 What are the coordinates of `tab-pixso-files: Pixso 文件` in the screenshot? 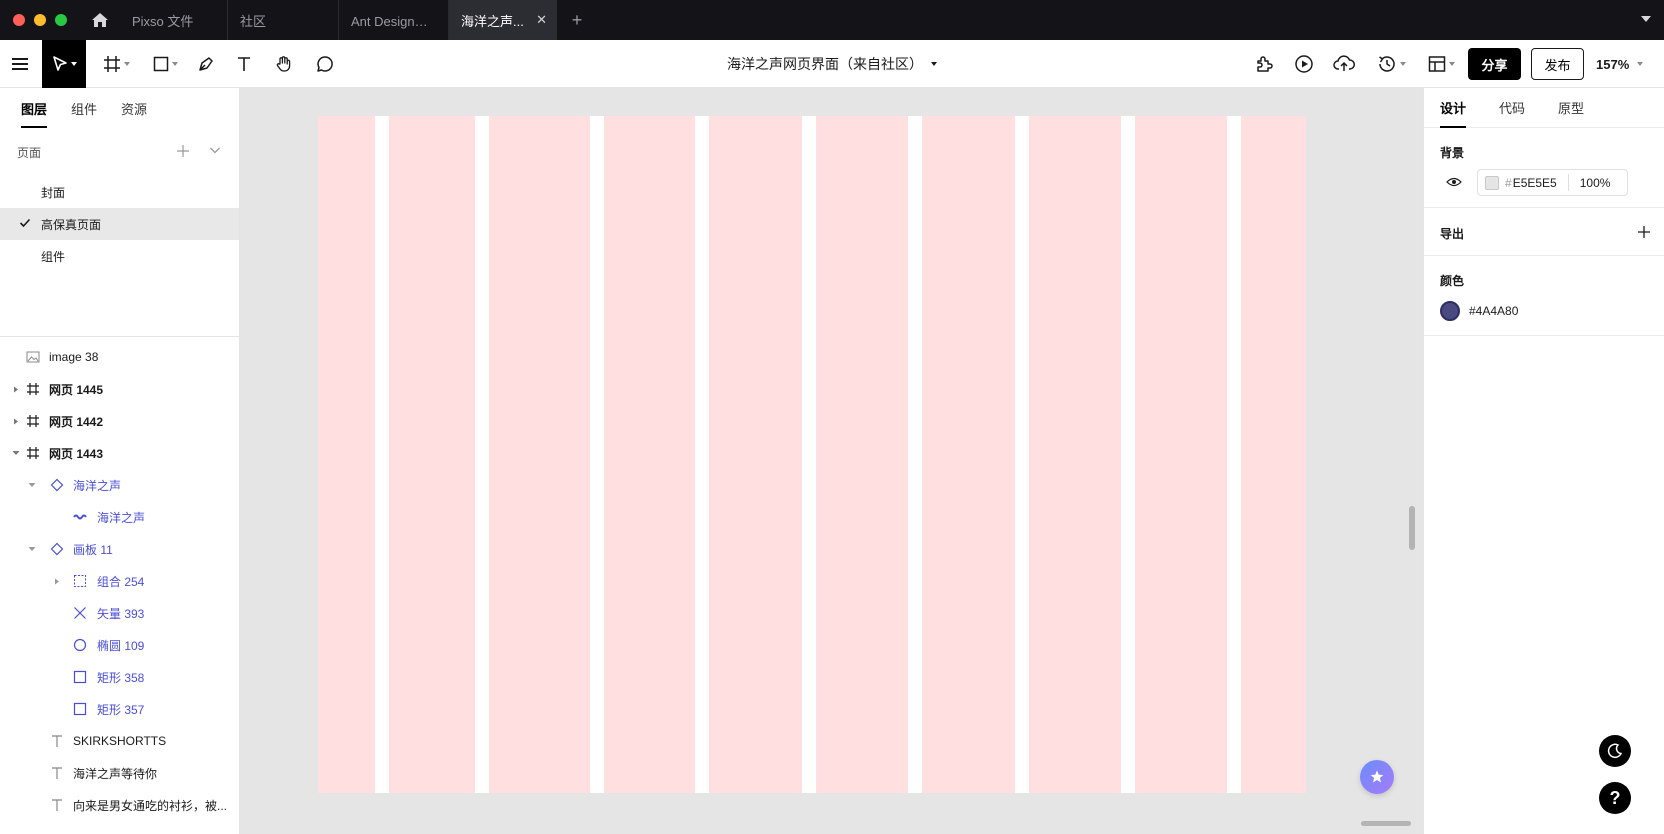 It's located at (174, 20).